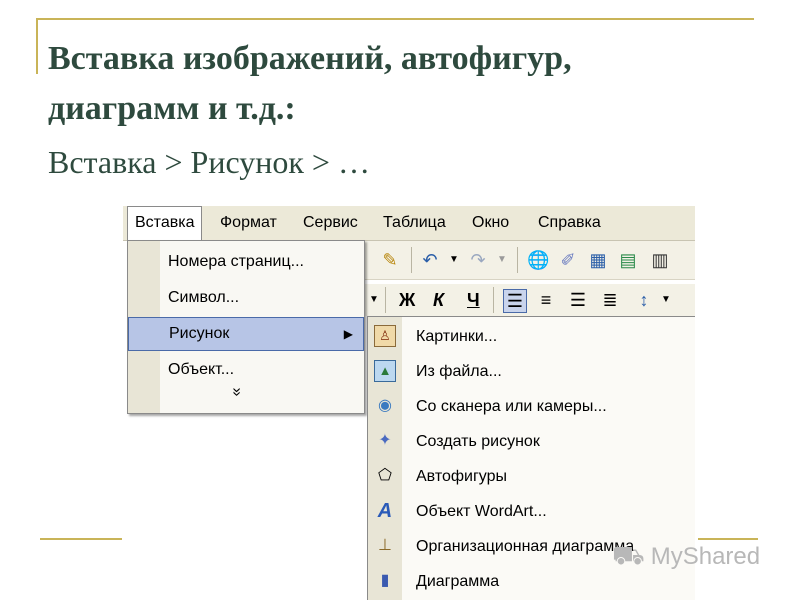 Image resolution: width=800 pixels, height=600 pixels. Describe the element at coordinates (525, 546) in the screenshot. I see `menu-item-label: Организационная диаграмма` at that location.